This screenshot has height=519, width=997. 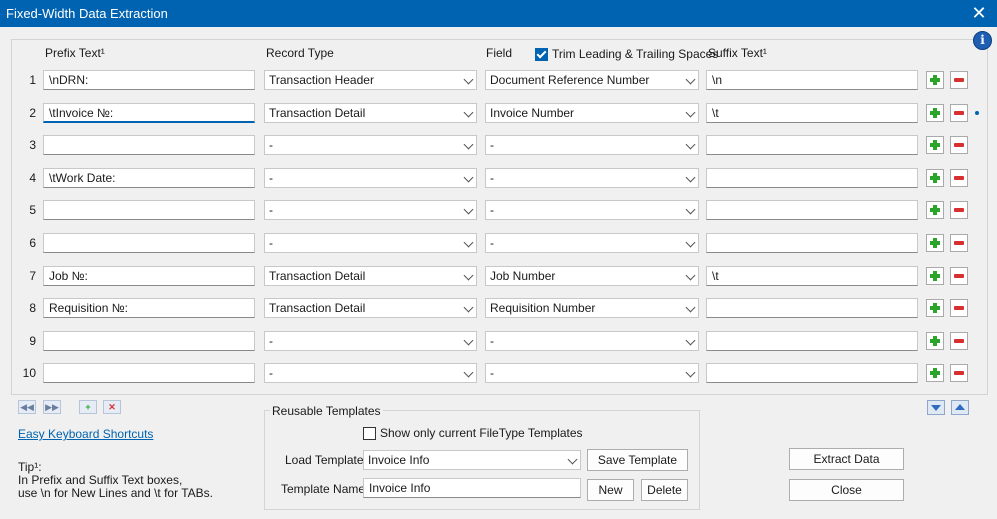 I want to click on prefix-input: \nDRN:, so click(x=149, y=80).